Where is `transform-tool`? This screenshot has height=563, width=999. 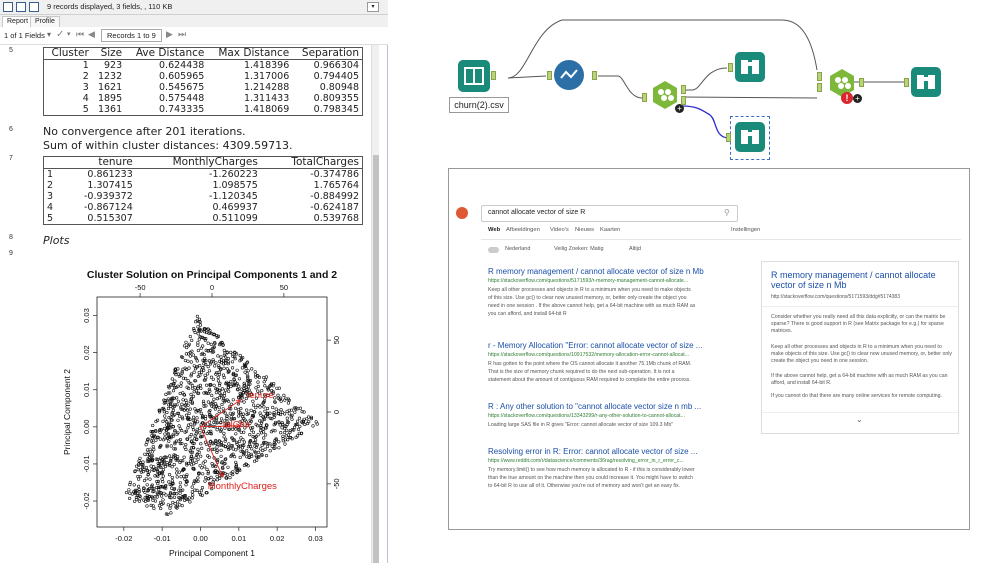
transform-tool is located at coordinates (569, 75).